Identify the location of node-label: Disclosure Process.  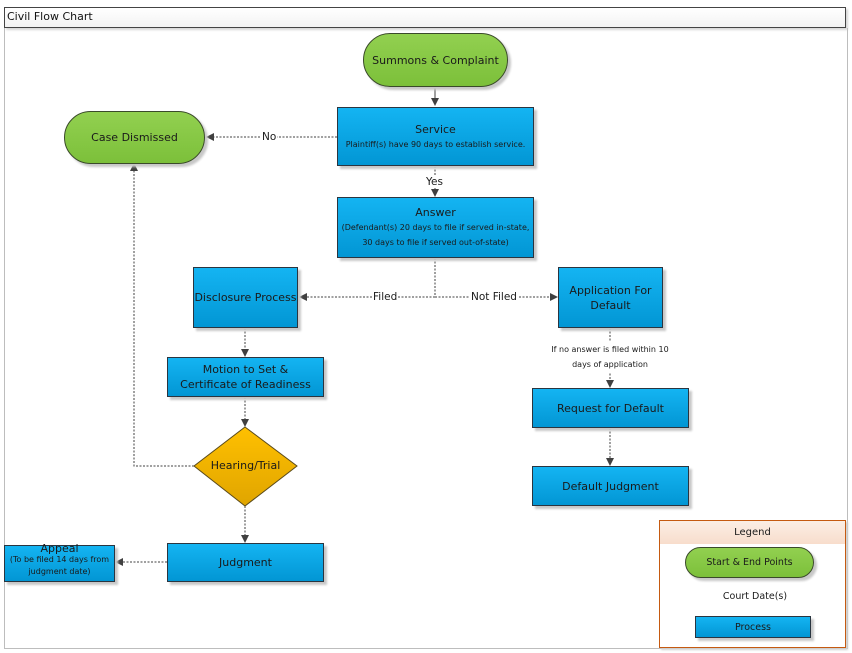
(245, 297).